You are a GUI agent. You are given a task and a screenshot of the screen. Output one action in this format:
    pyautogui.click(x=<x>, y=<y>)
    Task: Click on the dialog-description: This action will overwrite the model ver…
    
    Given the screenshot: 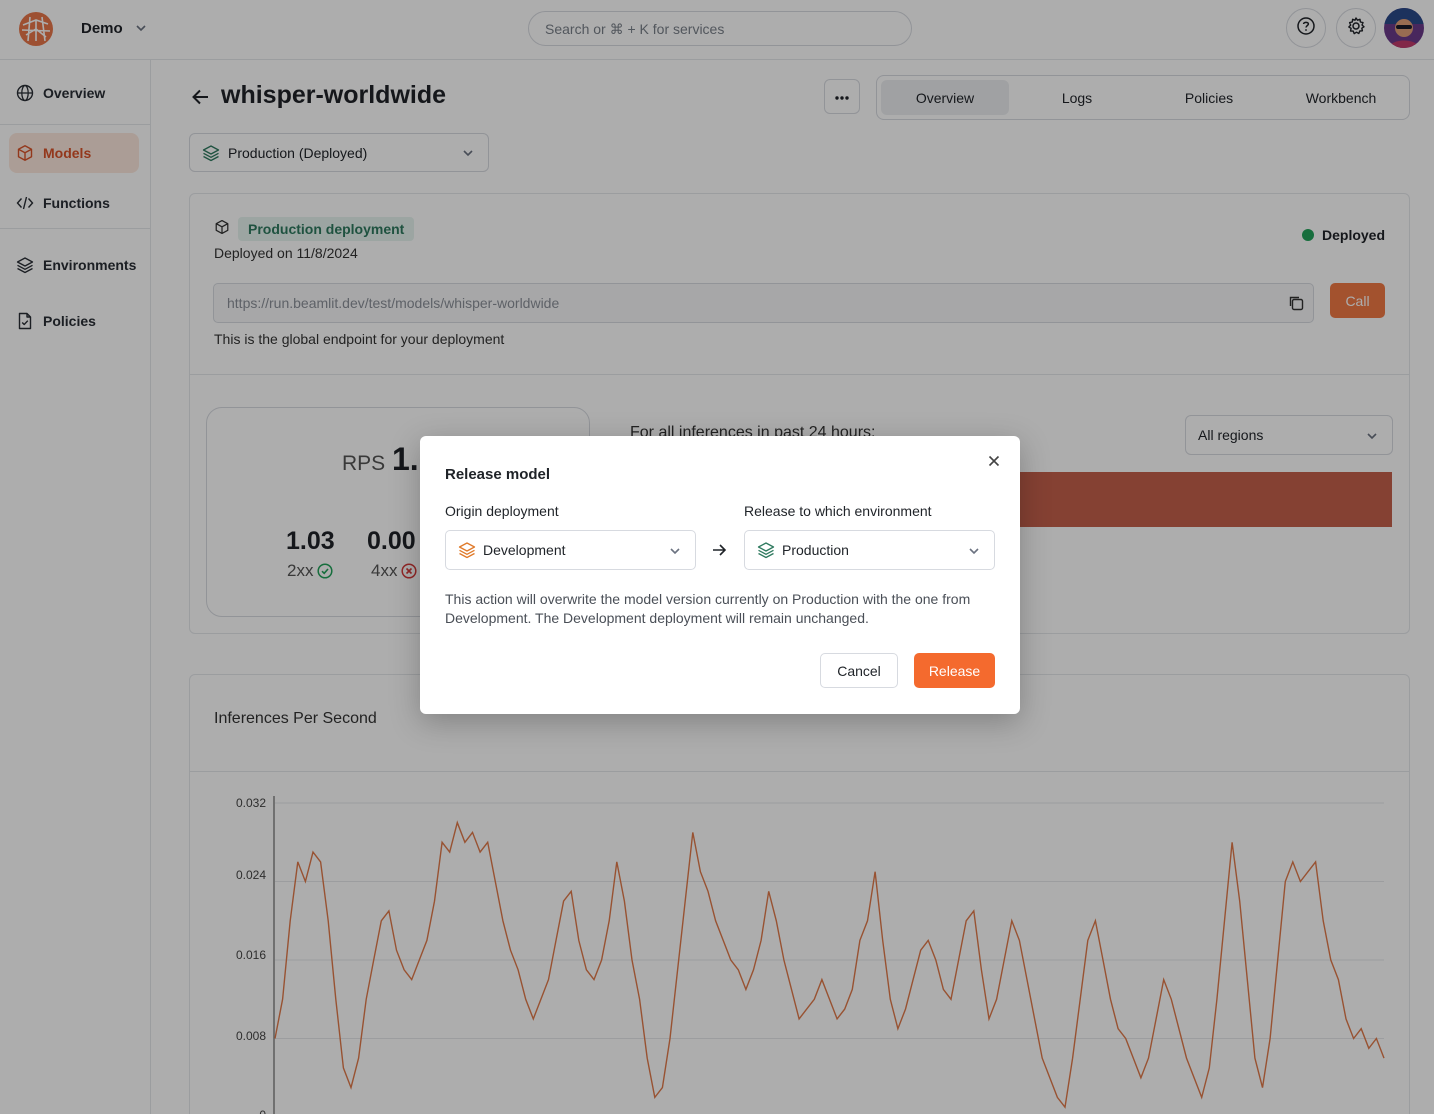 What is the action you would take?
    pyautogui.click(x=708, y=608)
    